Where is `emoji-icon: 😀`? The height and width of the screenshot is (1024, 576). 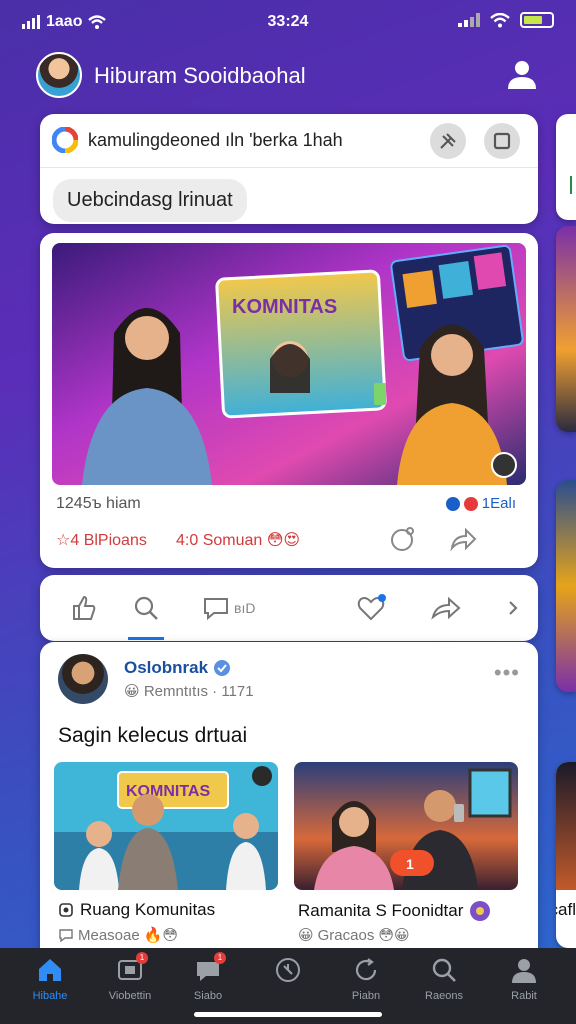 emoji-icon: 😀 is located at coordinates (306, 935).